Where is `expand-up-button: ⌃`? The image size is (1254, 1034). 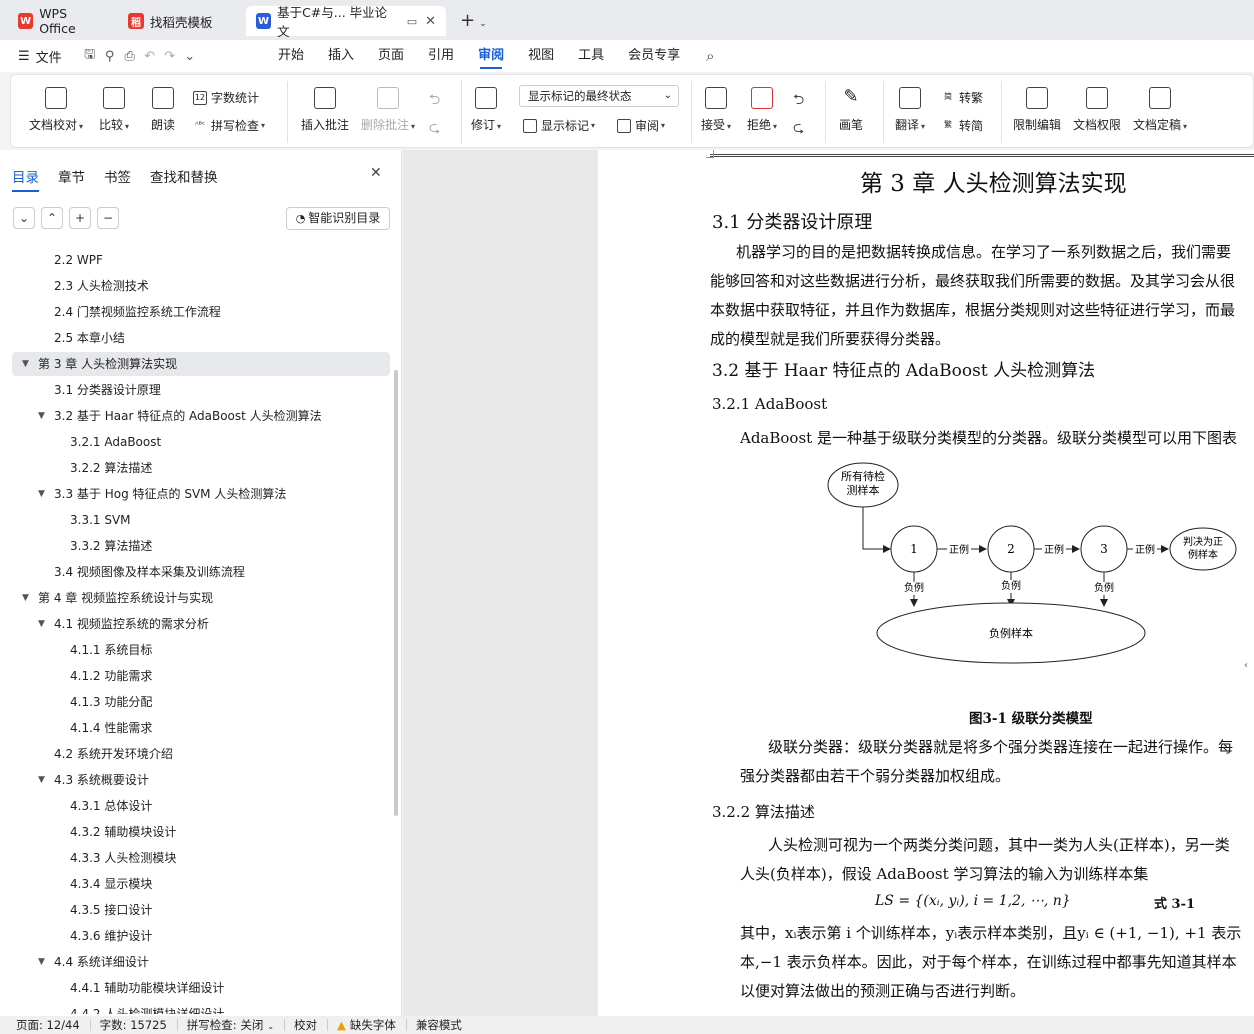
expand-up-button: ⌃ is located at coordinates (52, 218).